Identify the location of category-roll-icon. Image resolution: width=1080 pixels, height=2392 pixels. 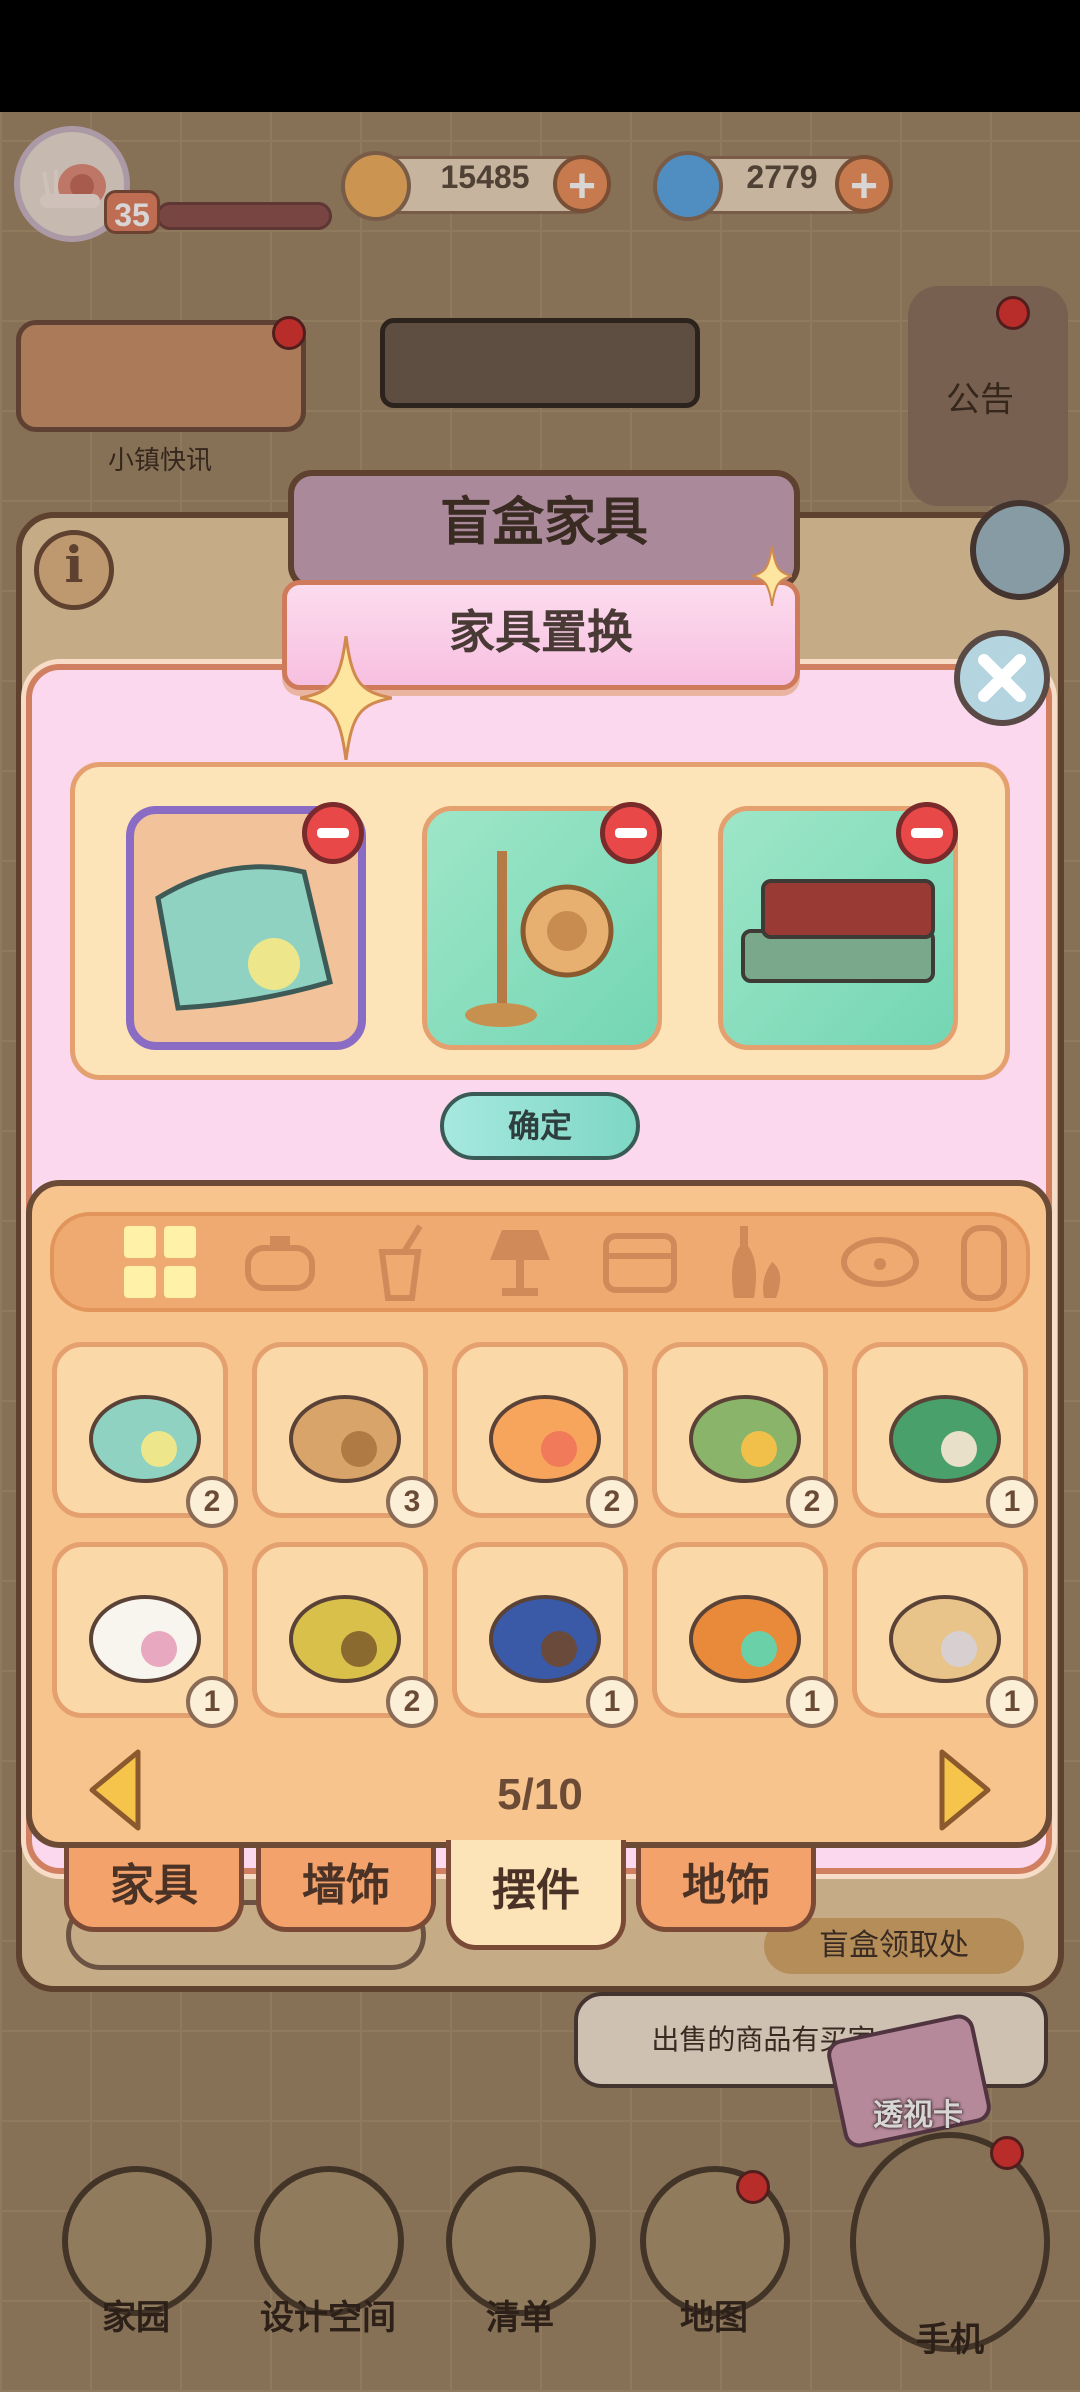
(990, 1262).